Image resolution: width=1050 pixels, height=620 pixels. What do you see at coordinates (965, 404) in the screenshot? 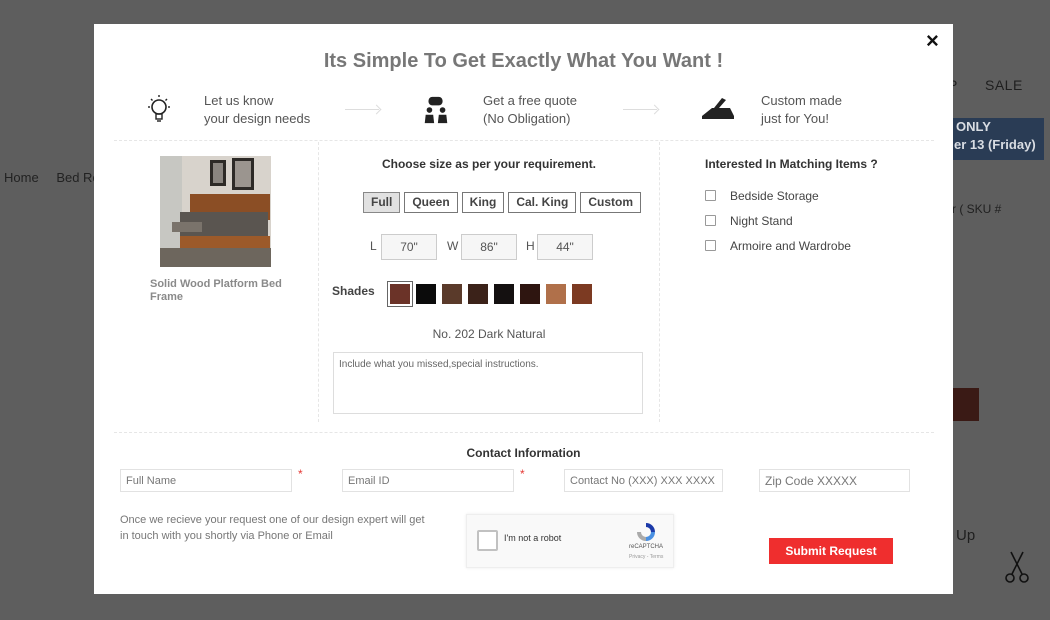
I see `background-button` at bounding box center [965, 404].